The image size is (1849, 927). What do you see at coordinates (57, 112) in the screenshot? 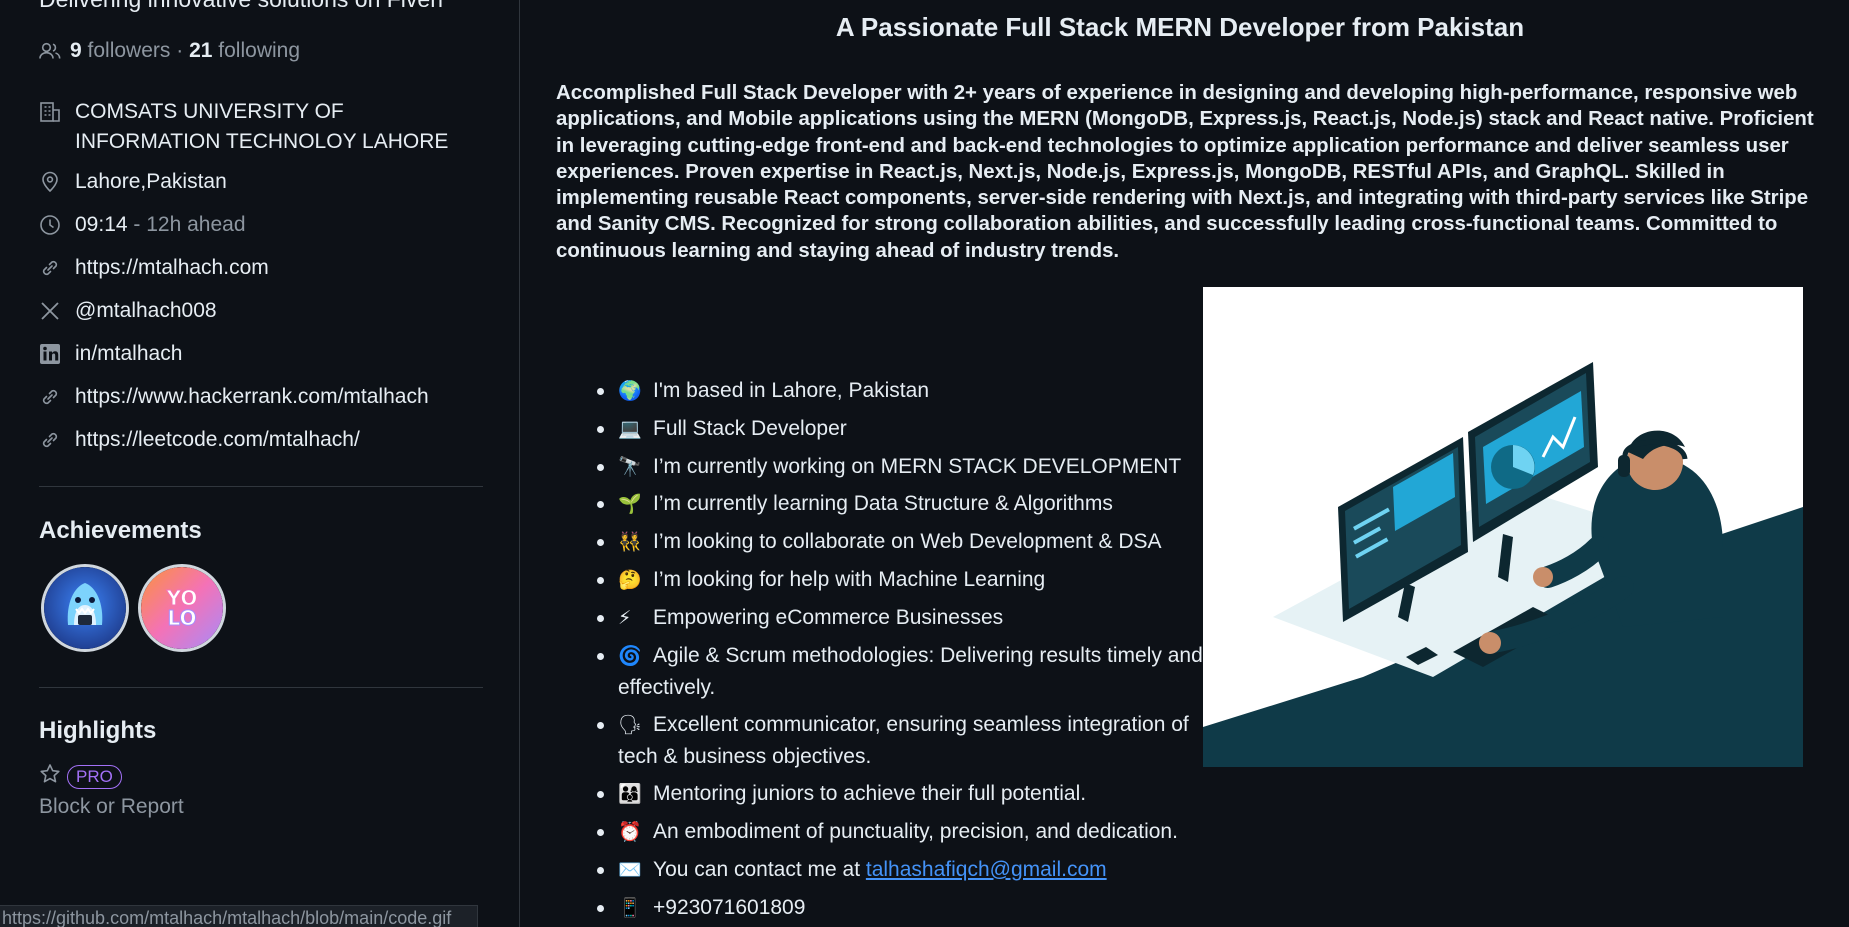
I see `organization-icon` at bounding box center [57, 112].